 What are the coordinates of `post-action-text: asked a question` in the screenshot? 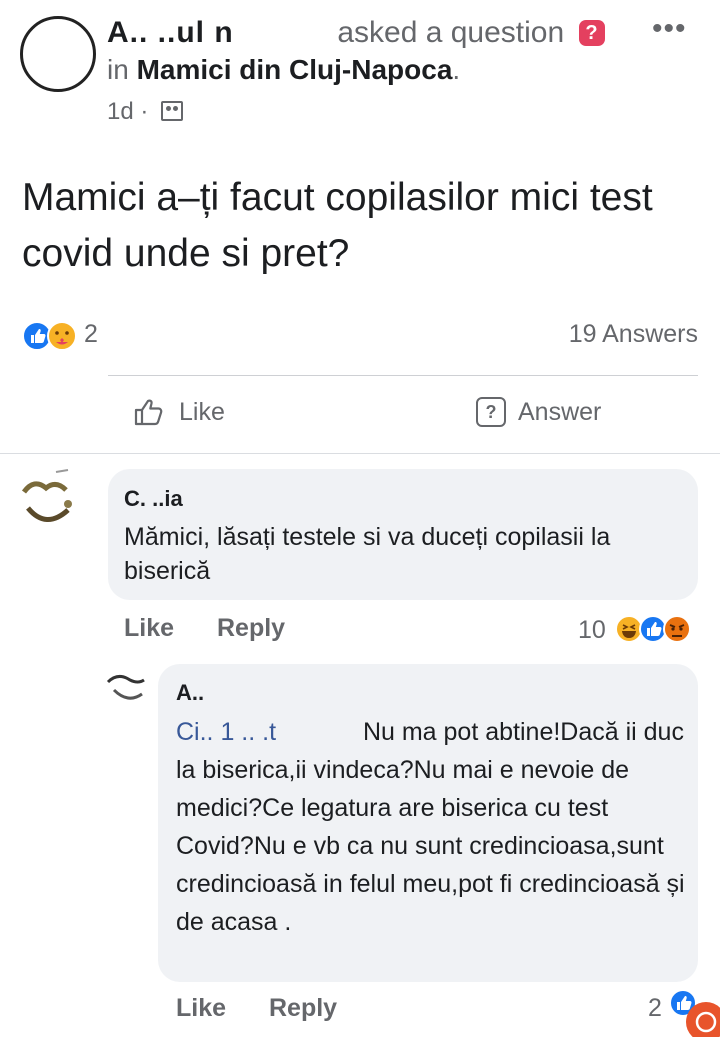 It's located at (451, 32).